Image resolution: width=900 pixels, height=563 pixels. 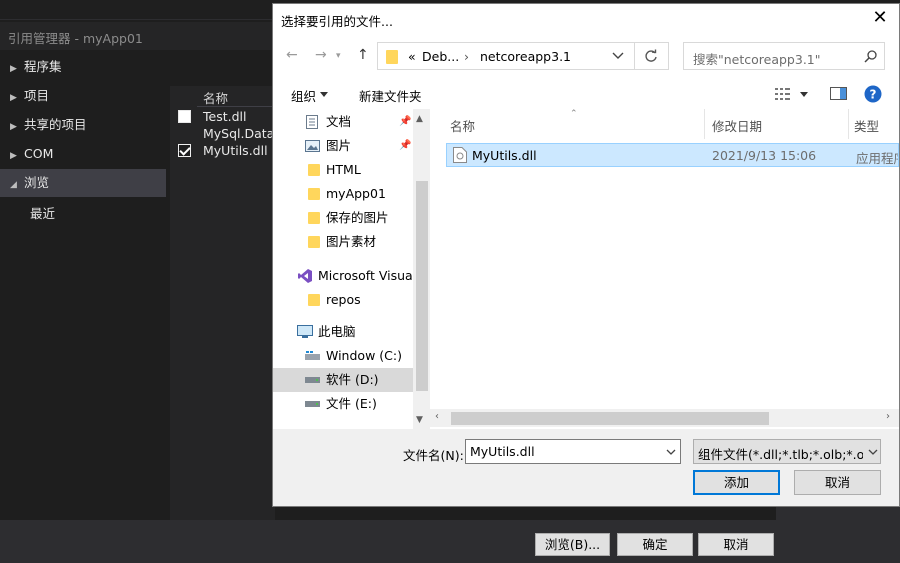 What do you see at coordinates (343, 170) in the screenshot?
I see `nav-pane-item: HTML` at bounding box center [343, 170].